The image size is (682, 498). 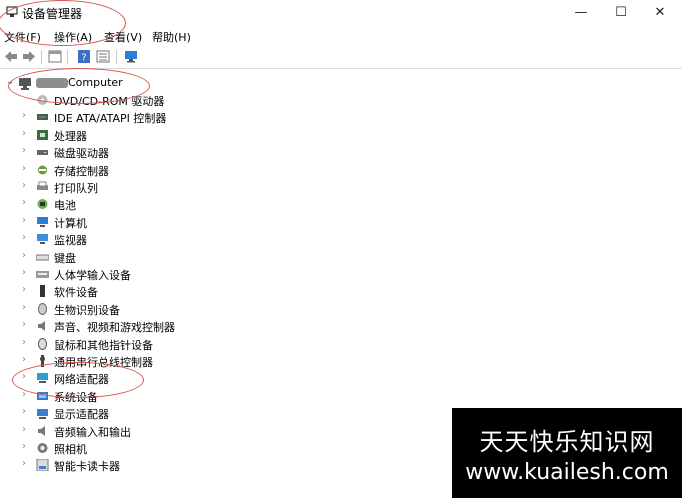 I want to click on maximize-button: ☐, so click(x=621, y=13).